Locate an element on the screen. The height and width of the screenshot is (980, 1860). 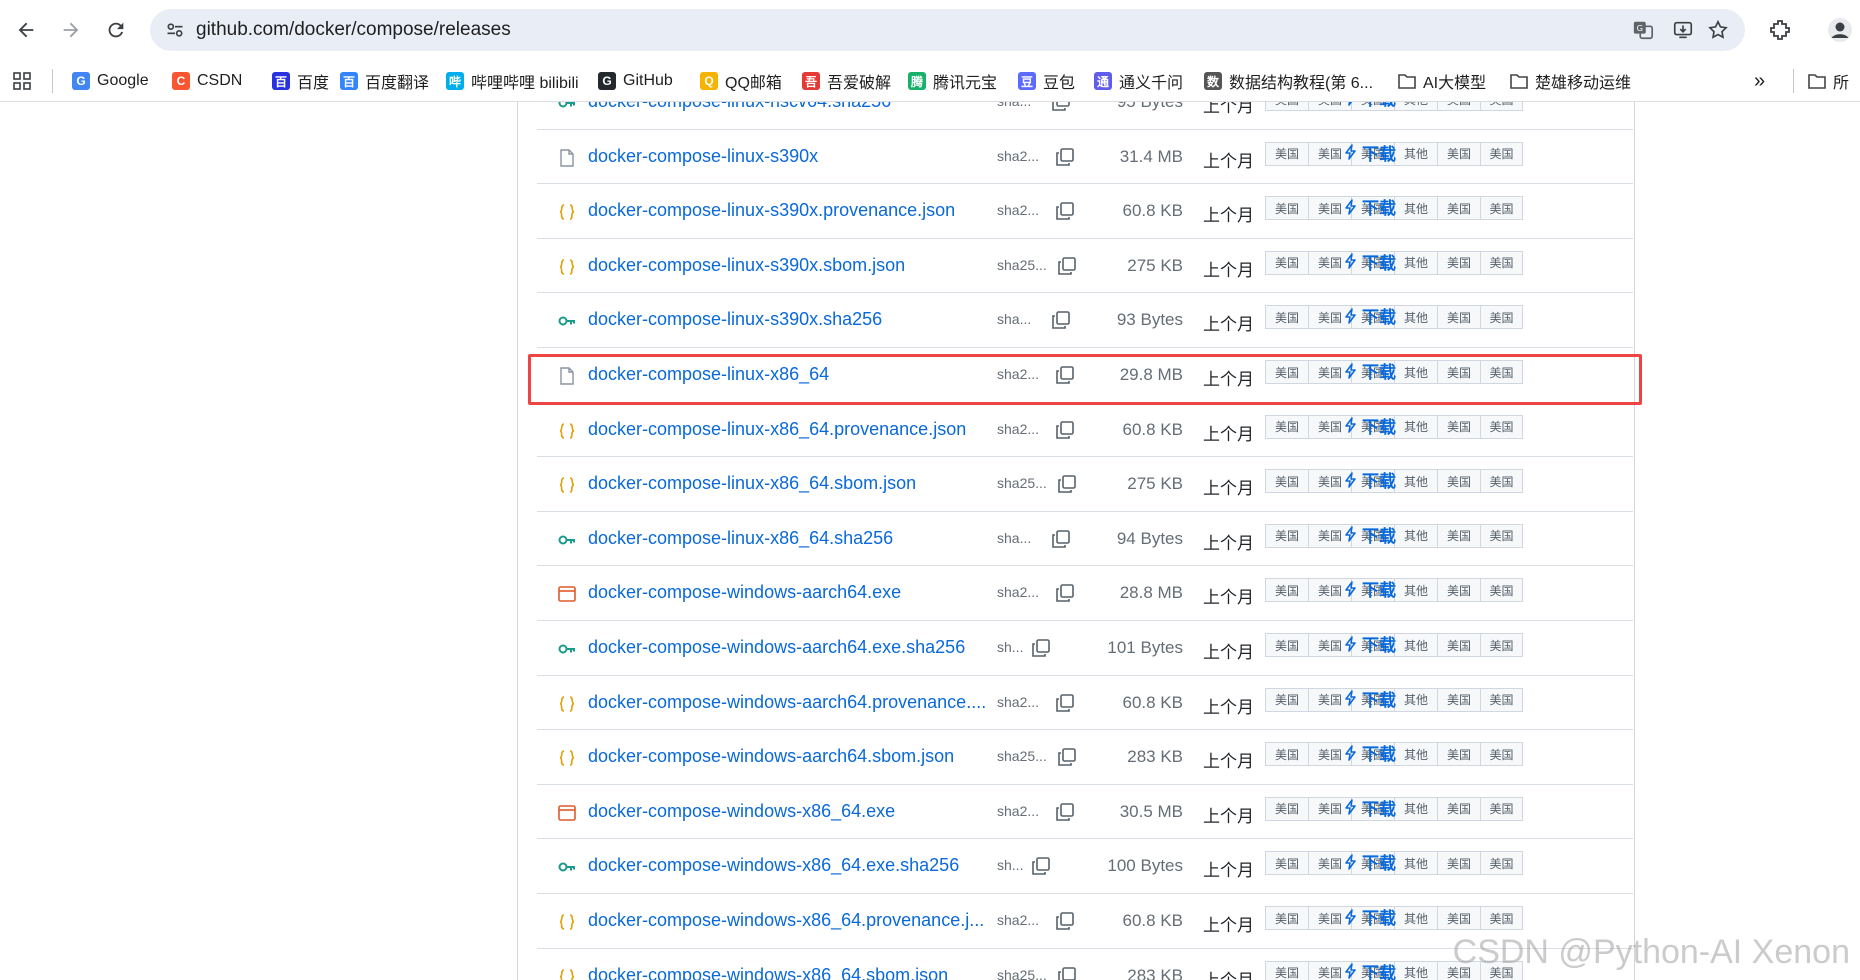
forward-button is located at coordinates (71, 30).